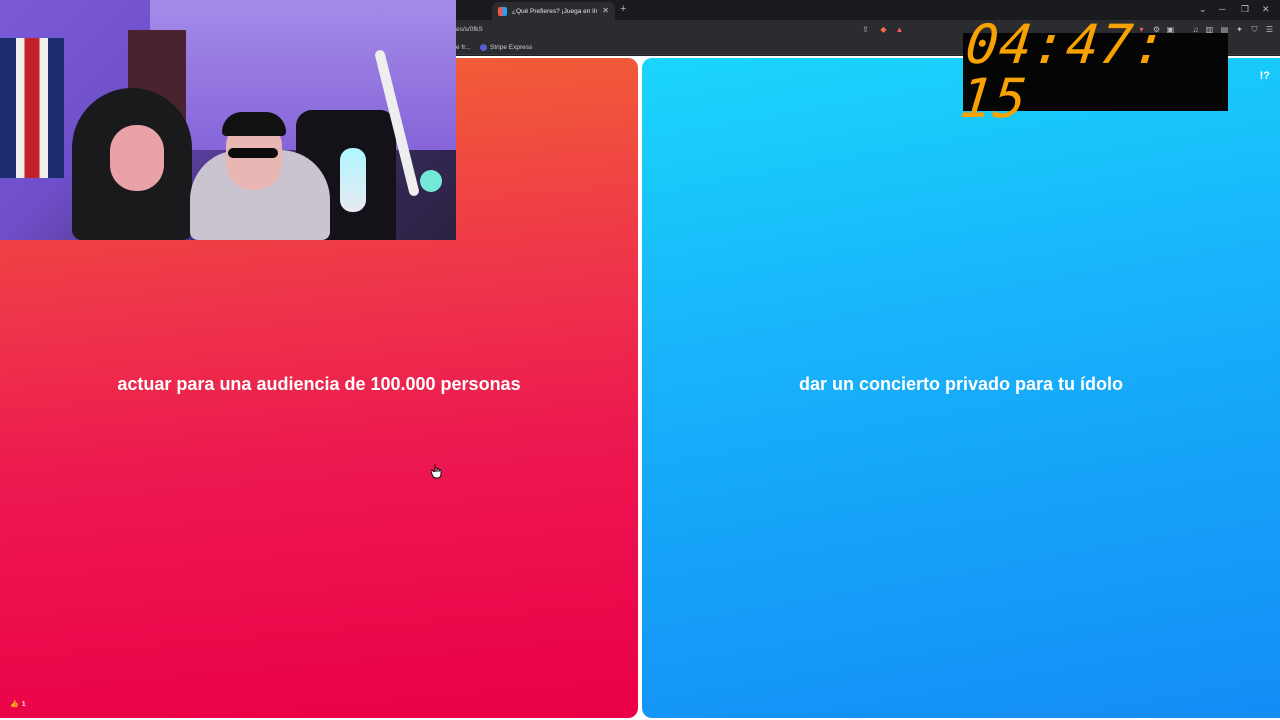  Describe the element at coordinates (436, 471) in the screenshot. I see `hand-cursor-icon` at that location.